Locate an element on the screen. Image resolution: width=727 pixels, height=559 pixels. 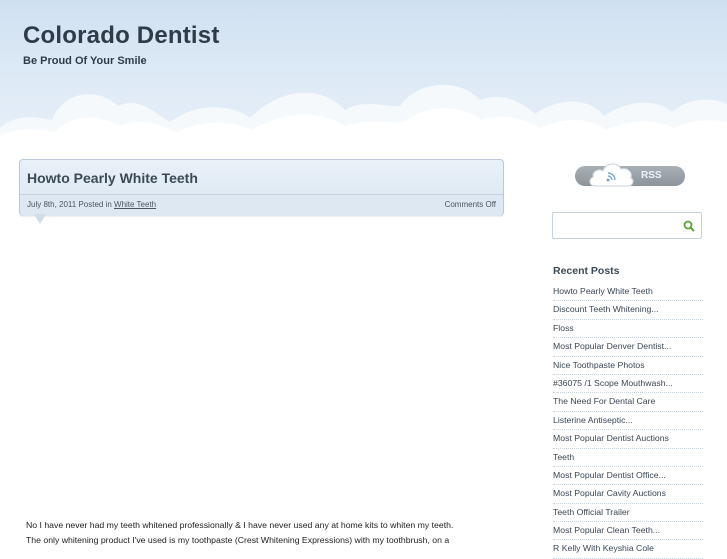
recent-post-link: Floss is located at coordinates (628, 329).